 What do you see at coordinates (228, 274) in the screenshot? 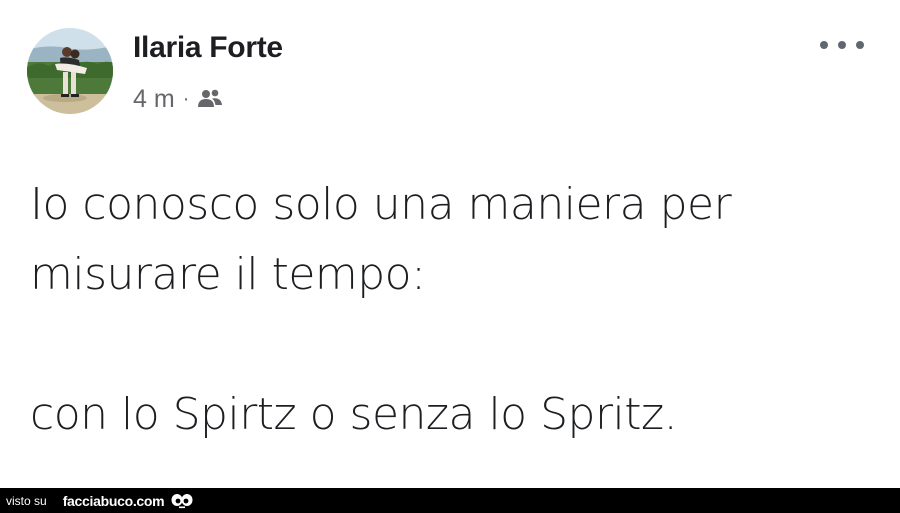
I see `post-text-line: misurare il tempo:` at bounding box center [228, 274].